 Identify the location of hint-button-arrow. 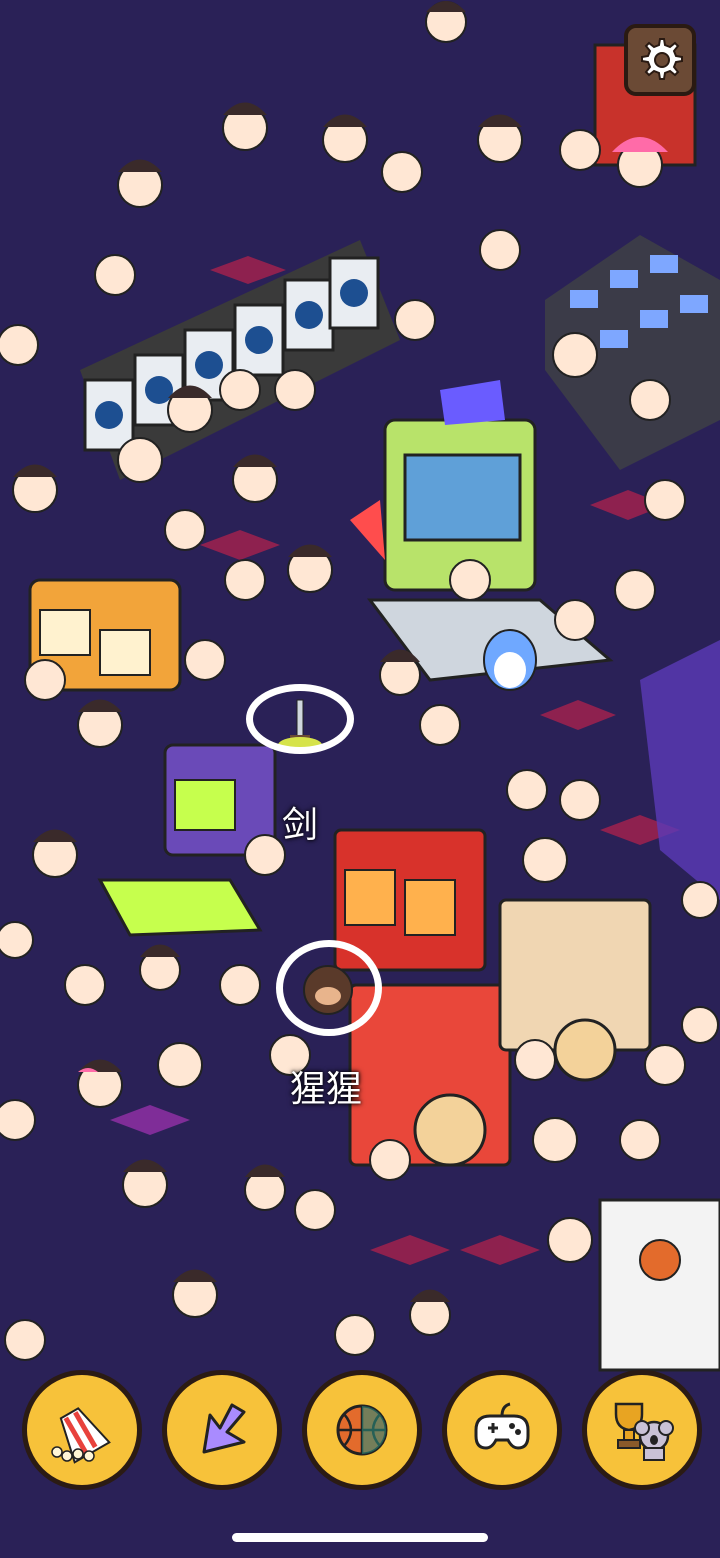
(222, 1430).